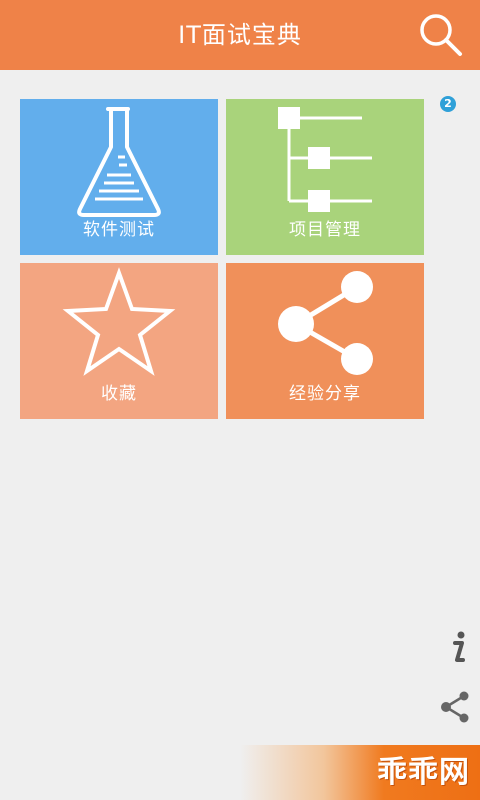  I want to click on info-button, so click(458, 648).